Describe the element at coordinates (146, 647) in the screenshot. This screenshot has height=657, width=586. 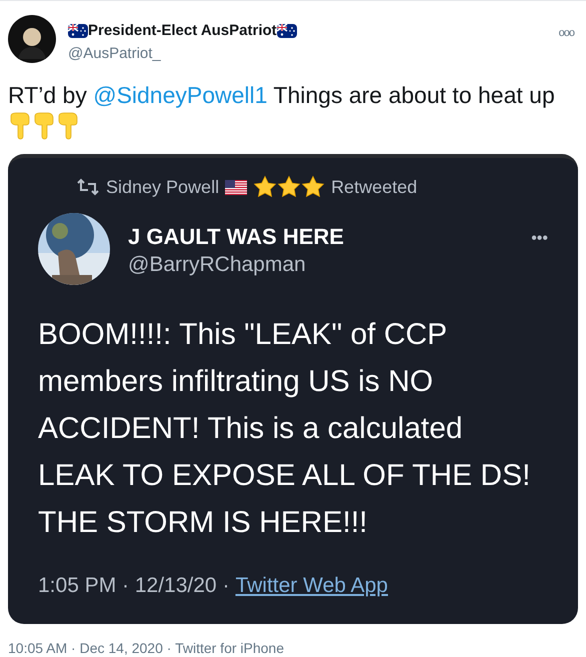
I see `tweet-timestamp: 10:05 AM · Dec 14, 2020 · Twitter for iPhone` at that location.